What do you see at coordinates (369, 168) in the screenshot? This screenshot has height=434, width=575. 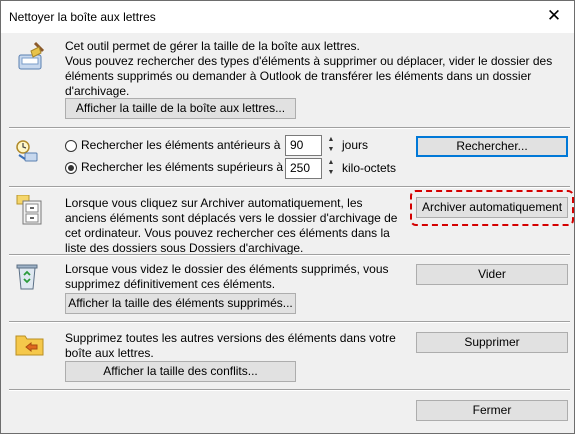 I see `larger-unit-label: kilo-octets` at bounding box center [369, 168].